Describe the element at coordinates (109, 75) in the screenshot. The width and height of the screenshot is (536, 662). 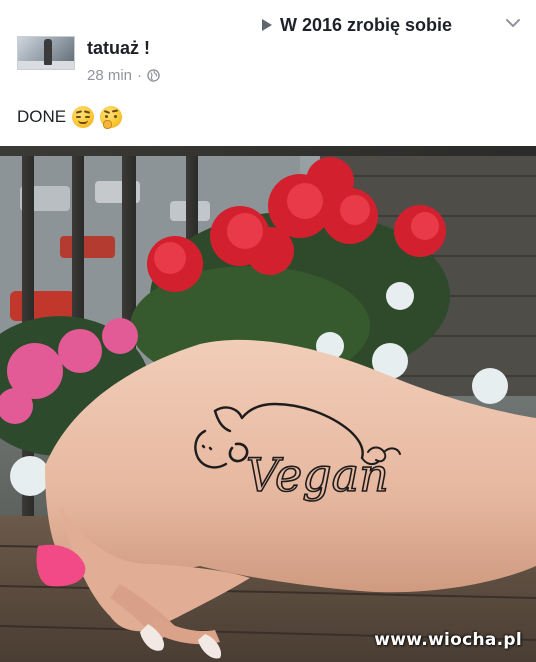
I see `post-time: 28 min` at that location.